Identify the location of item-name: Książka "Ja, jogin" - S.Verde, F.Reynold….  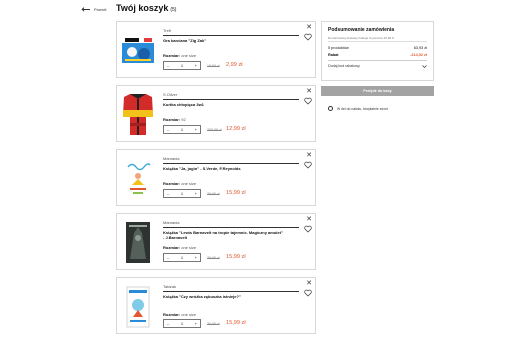
(223, 168).